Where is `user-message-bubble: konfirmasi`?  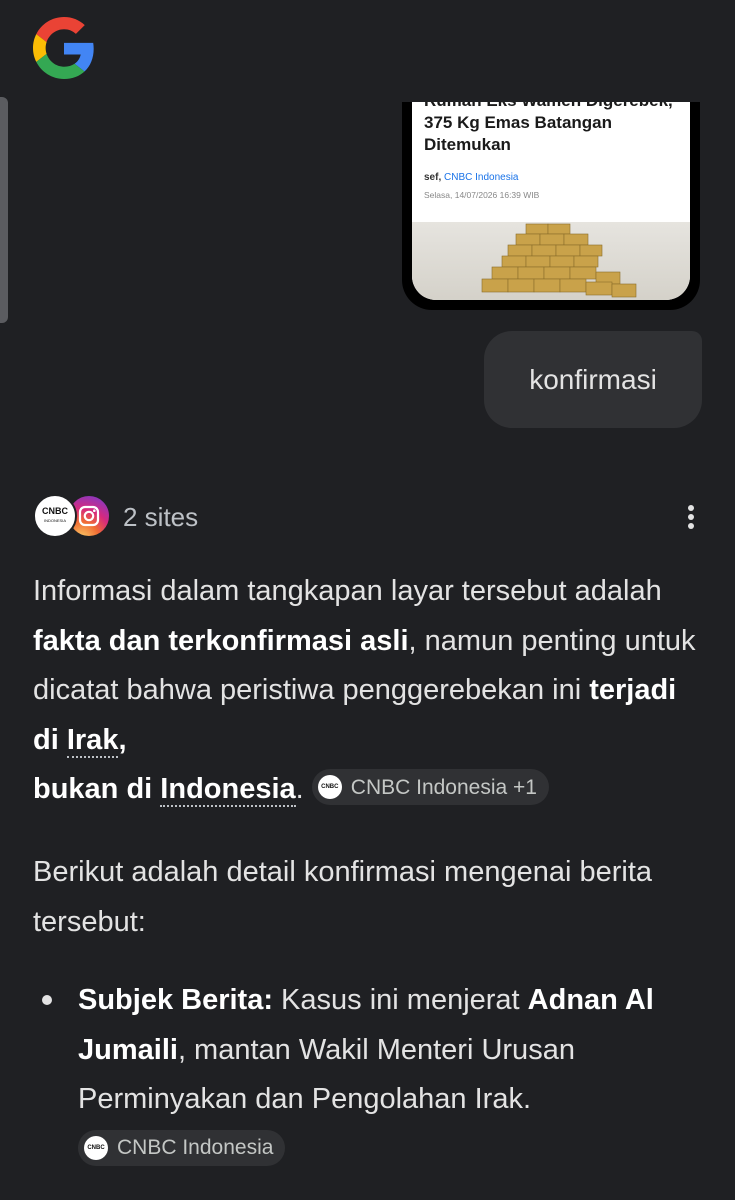
user-message-bubble: konfirmasi is located at coordinates (593, 379).